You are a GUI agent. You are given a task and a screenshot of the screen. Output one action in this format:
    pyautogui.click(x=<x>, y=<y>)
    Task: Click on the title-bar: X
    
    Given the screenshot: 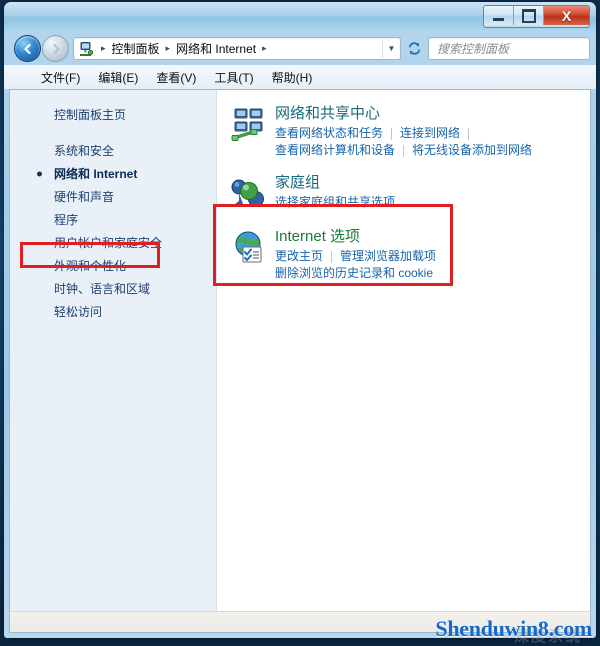 What is the action you would take?
    pyautogui.click(x=300, y=16)
    